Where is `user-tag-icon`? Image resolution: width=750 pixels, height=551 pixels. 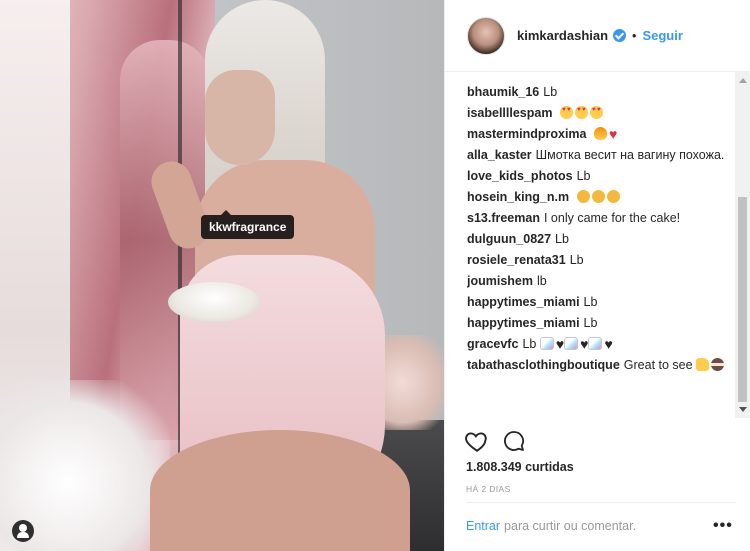
user-tag-icon is located at coordinates (23, 531).